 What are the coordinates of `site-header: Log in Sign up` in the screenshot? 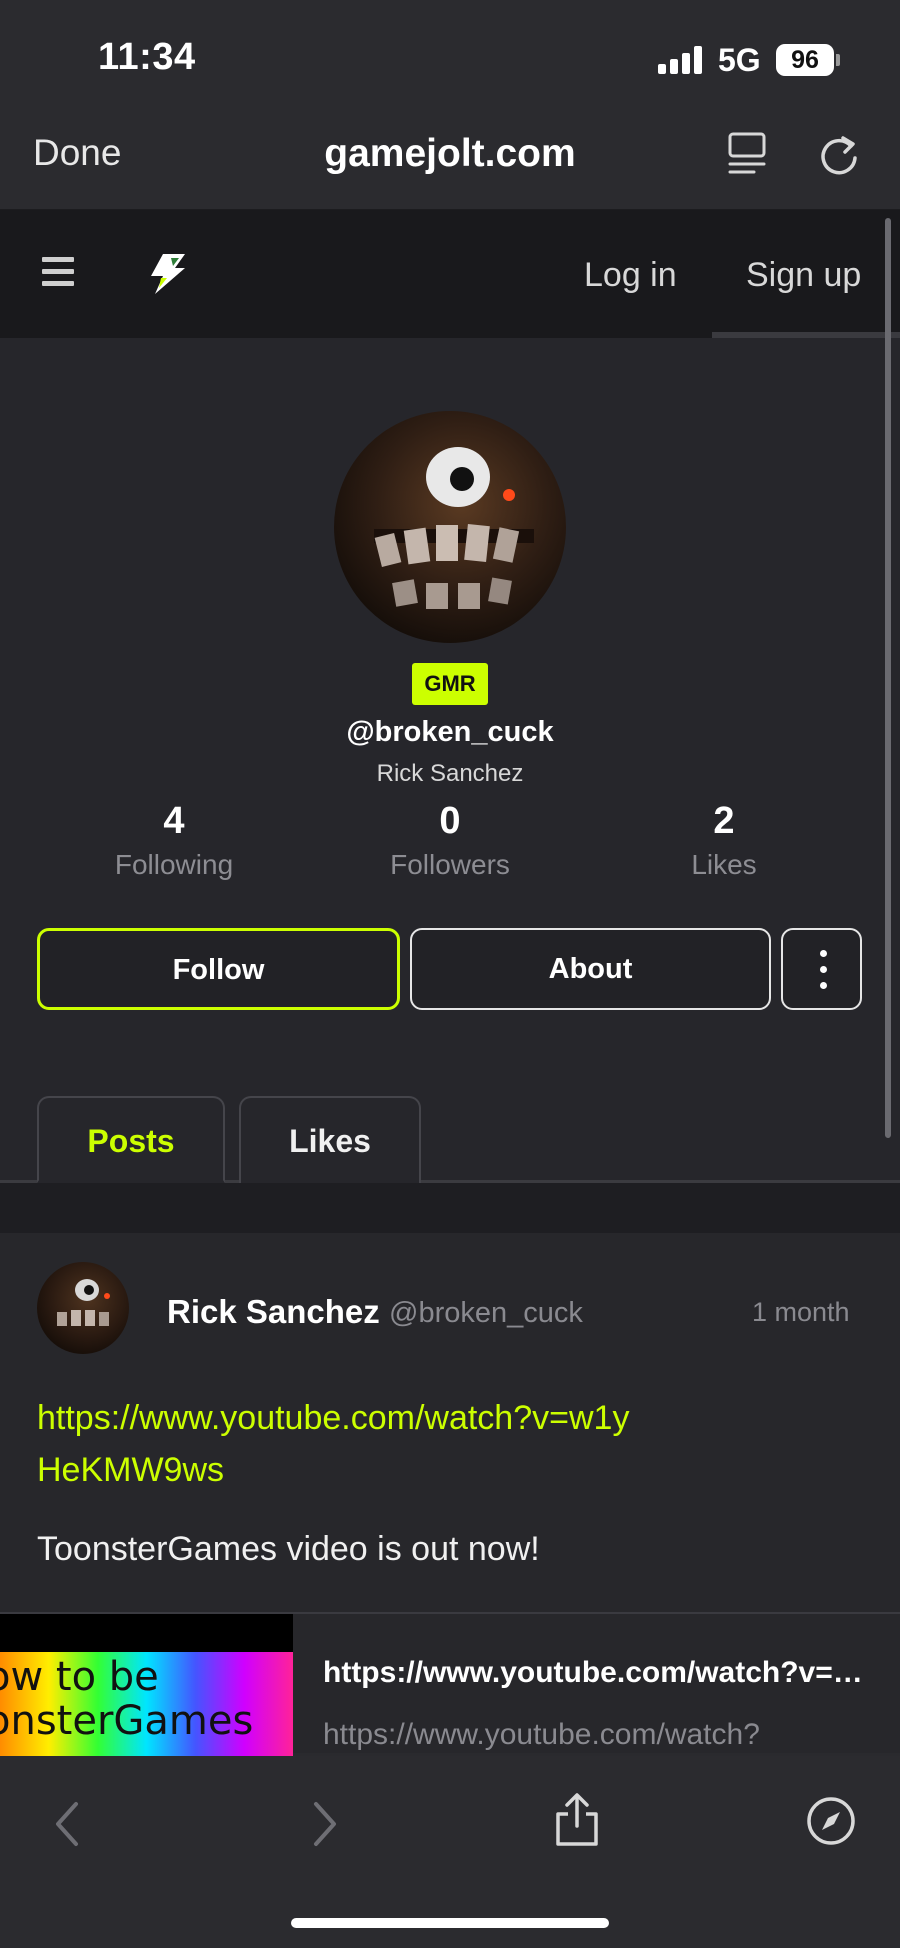 It's located at (450, 274).